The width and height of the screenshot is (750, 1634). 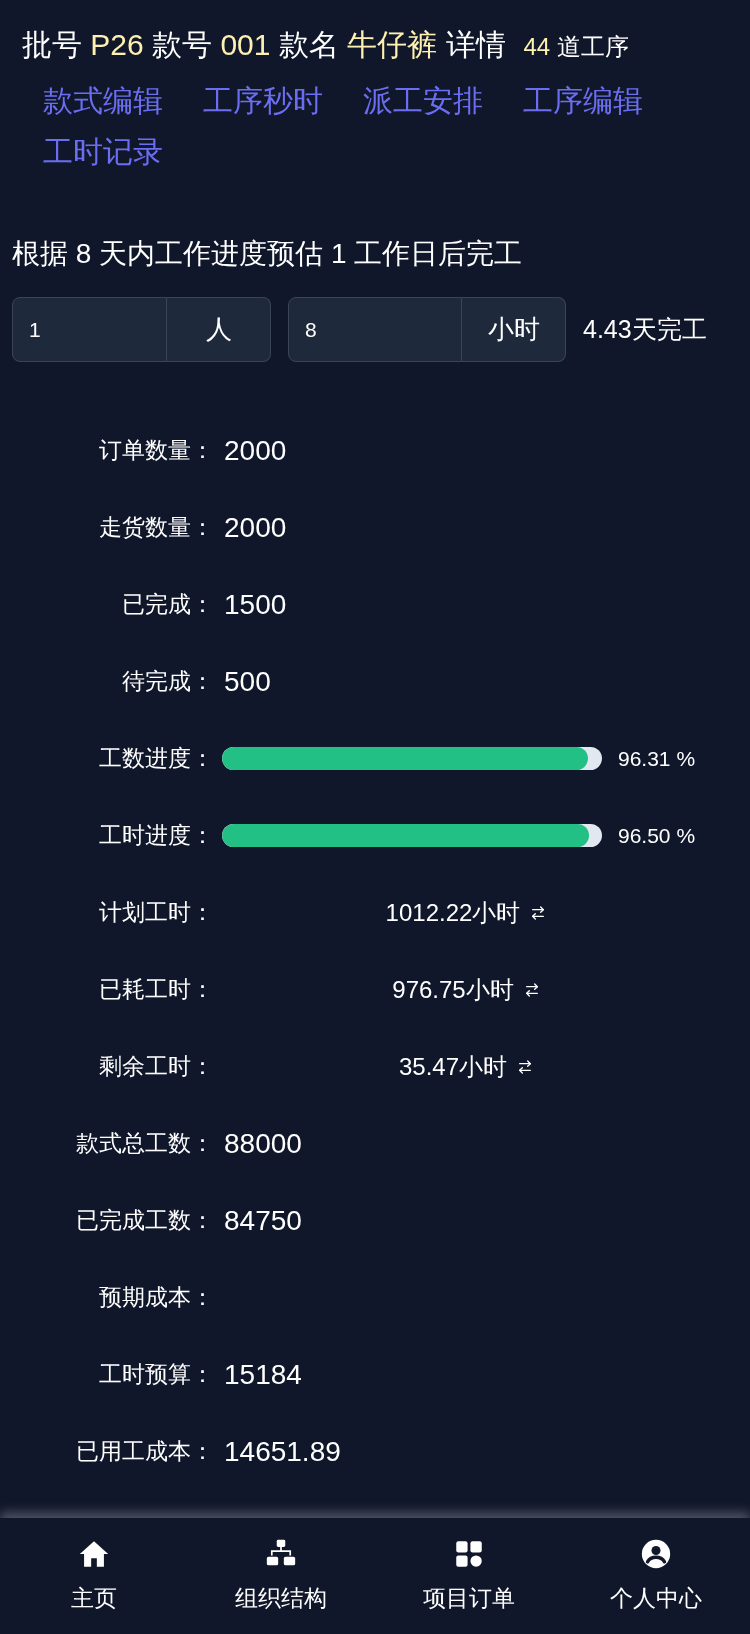 I want to click on number-input: 1, so click(x=89, y=329).